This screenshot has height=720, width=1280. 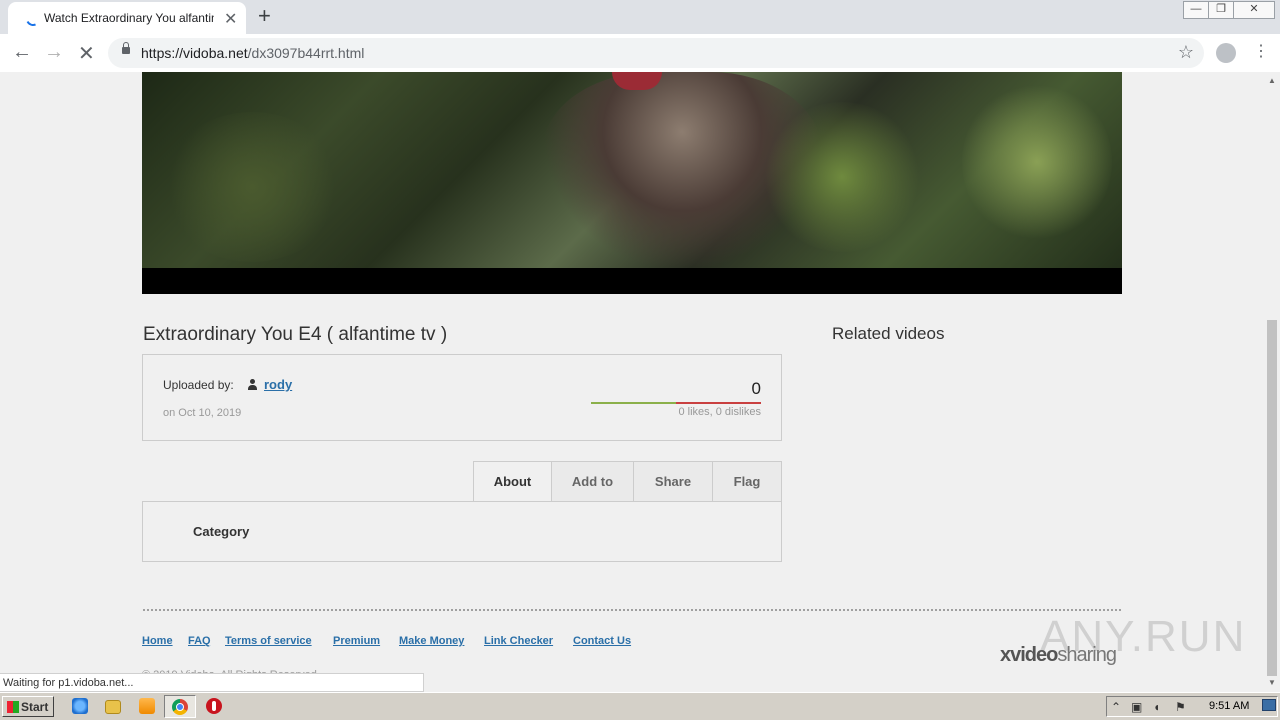 I want to click on address-bar: https://vidoba.net/dx3097b44rrt.html ☆, so click(x=656, y=53).